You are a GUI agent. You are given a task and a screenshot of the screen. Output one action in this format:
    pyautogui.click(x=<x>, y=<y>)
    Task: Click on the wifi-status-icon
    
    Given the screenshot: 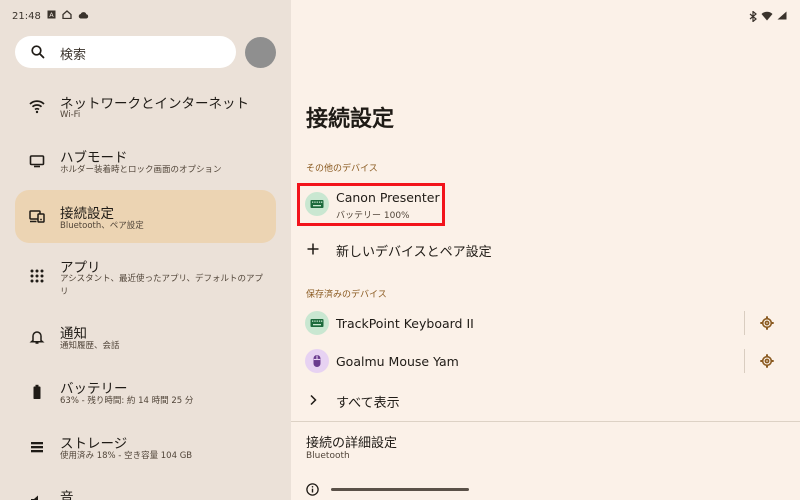 What is the action you would take?
    pyautogui.click(x=767, y=16)
    